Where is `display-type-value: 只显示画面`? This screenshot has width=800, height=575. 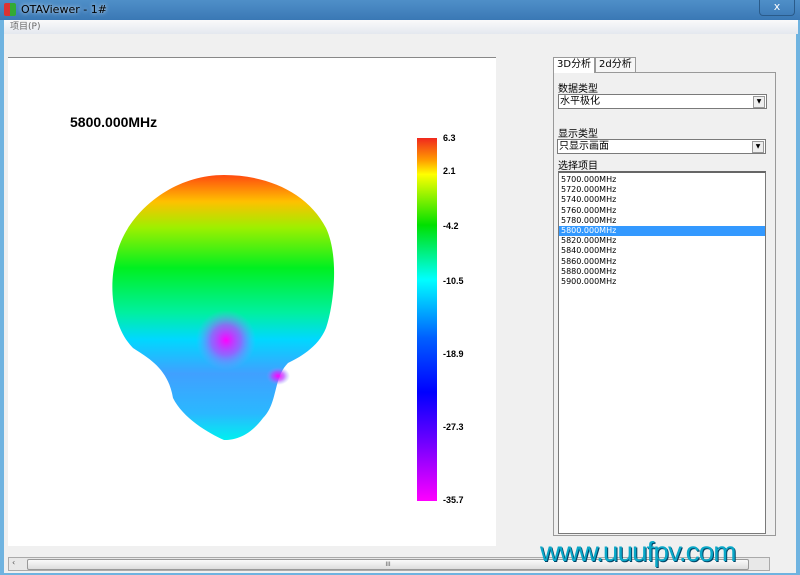
display-type-value: 只显示画面 is located at coordinates (584, 146).